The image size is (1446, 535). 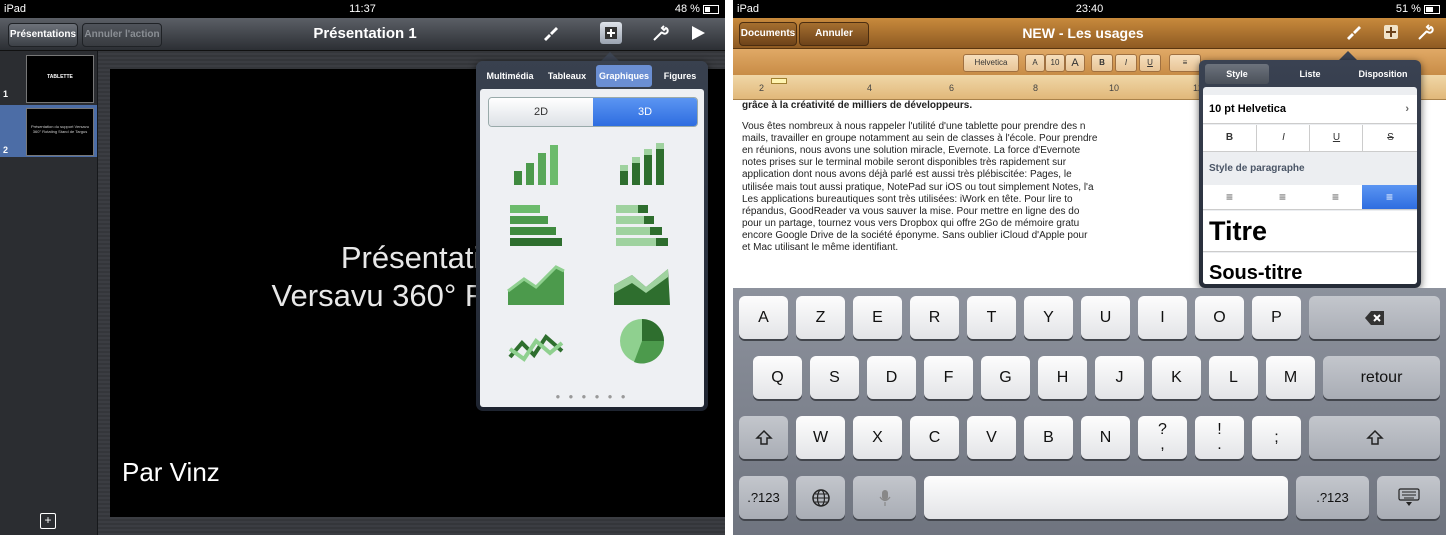 I want to click on battery: 51 %, so click(x=1418, y=9).